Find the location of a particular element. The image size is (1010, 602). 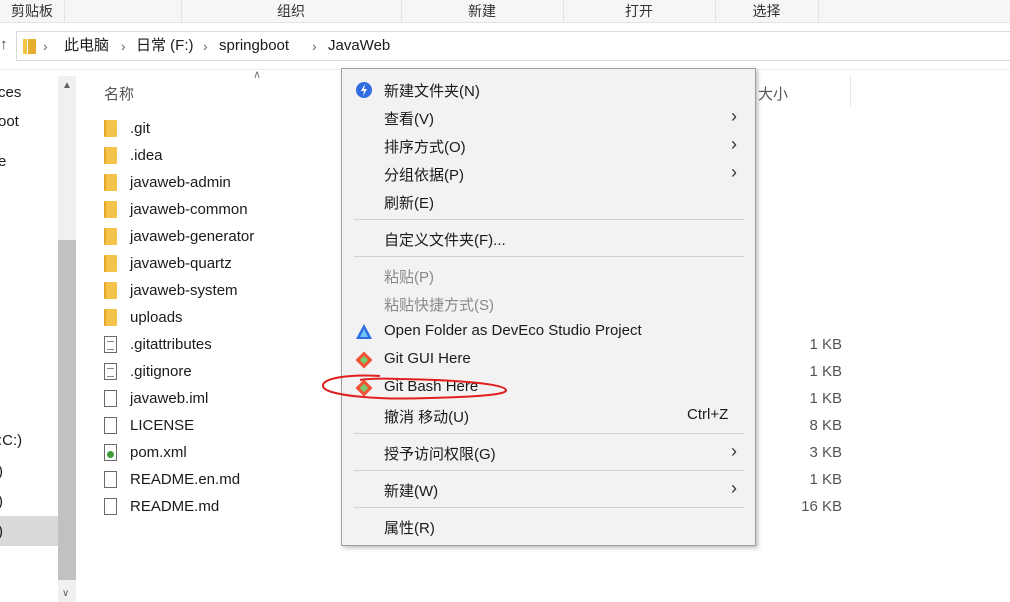

menu-item-sort-by: 排序方式(O) › is located at coordinates (548, 146).